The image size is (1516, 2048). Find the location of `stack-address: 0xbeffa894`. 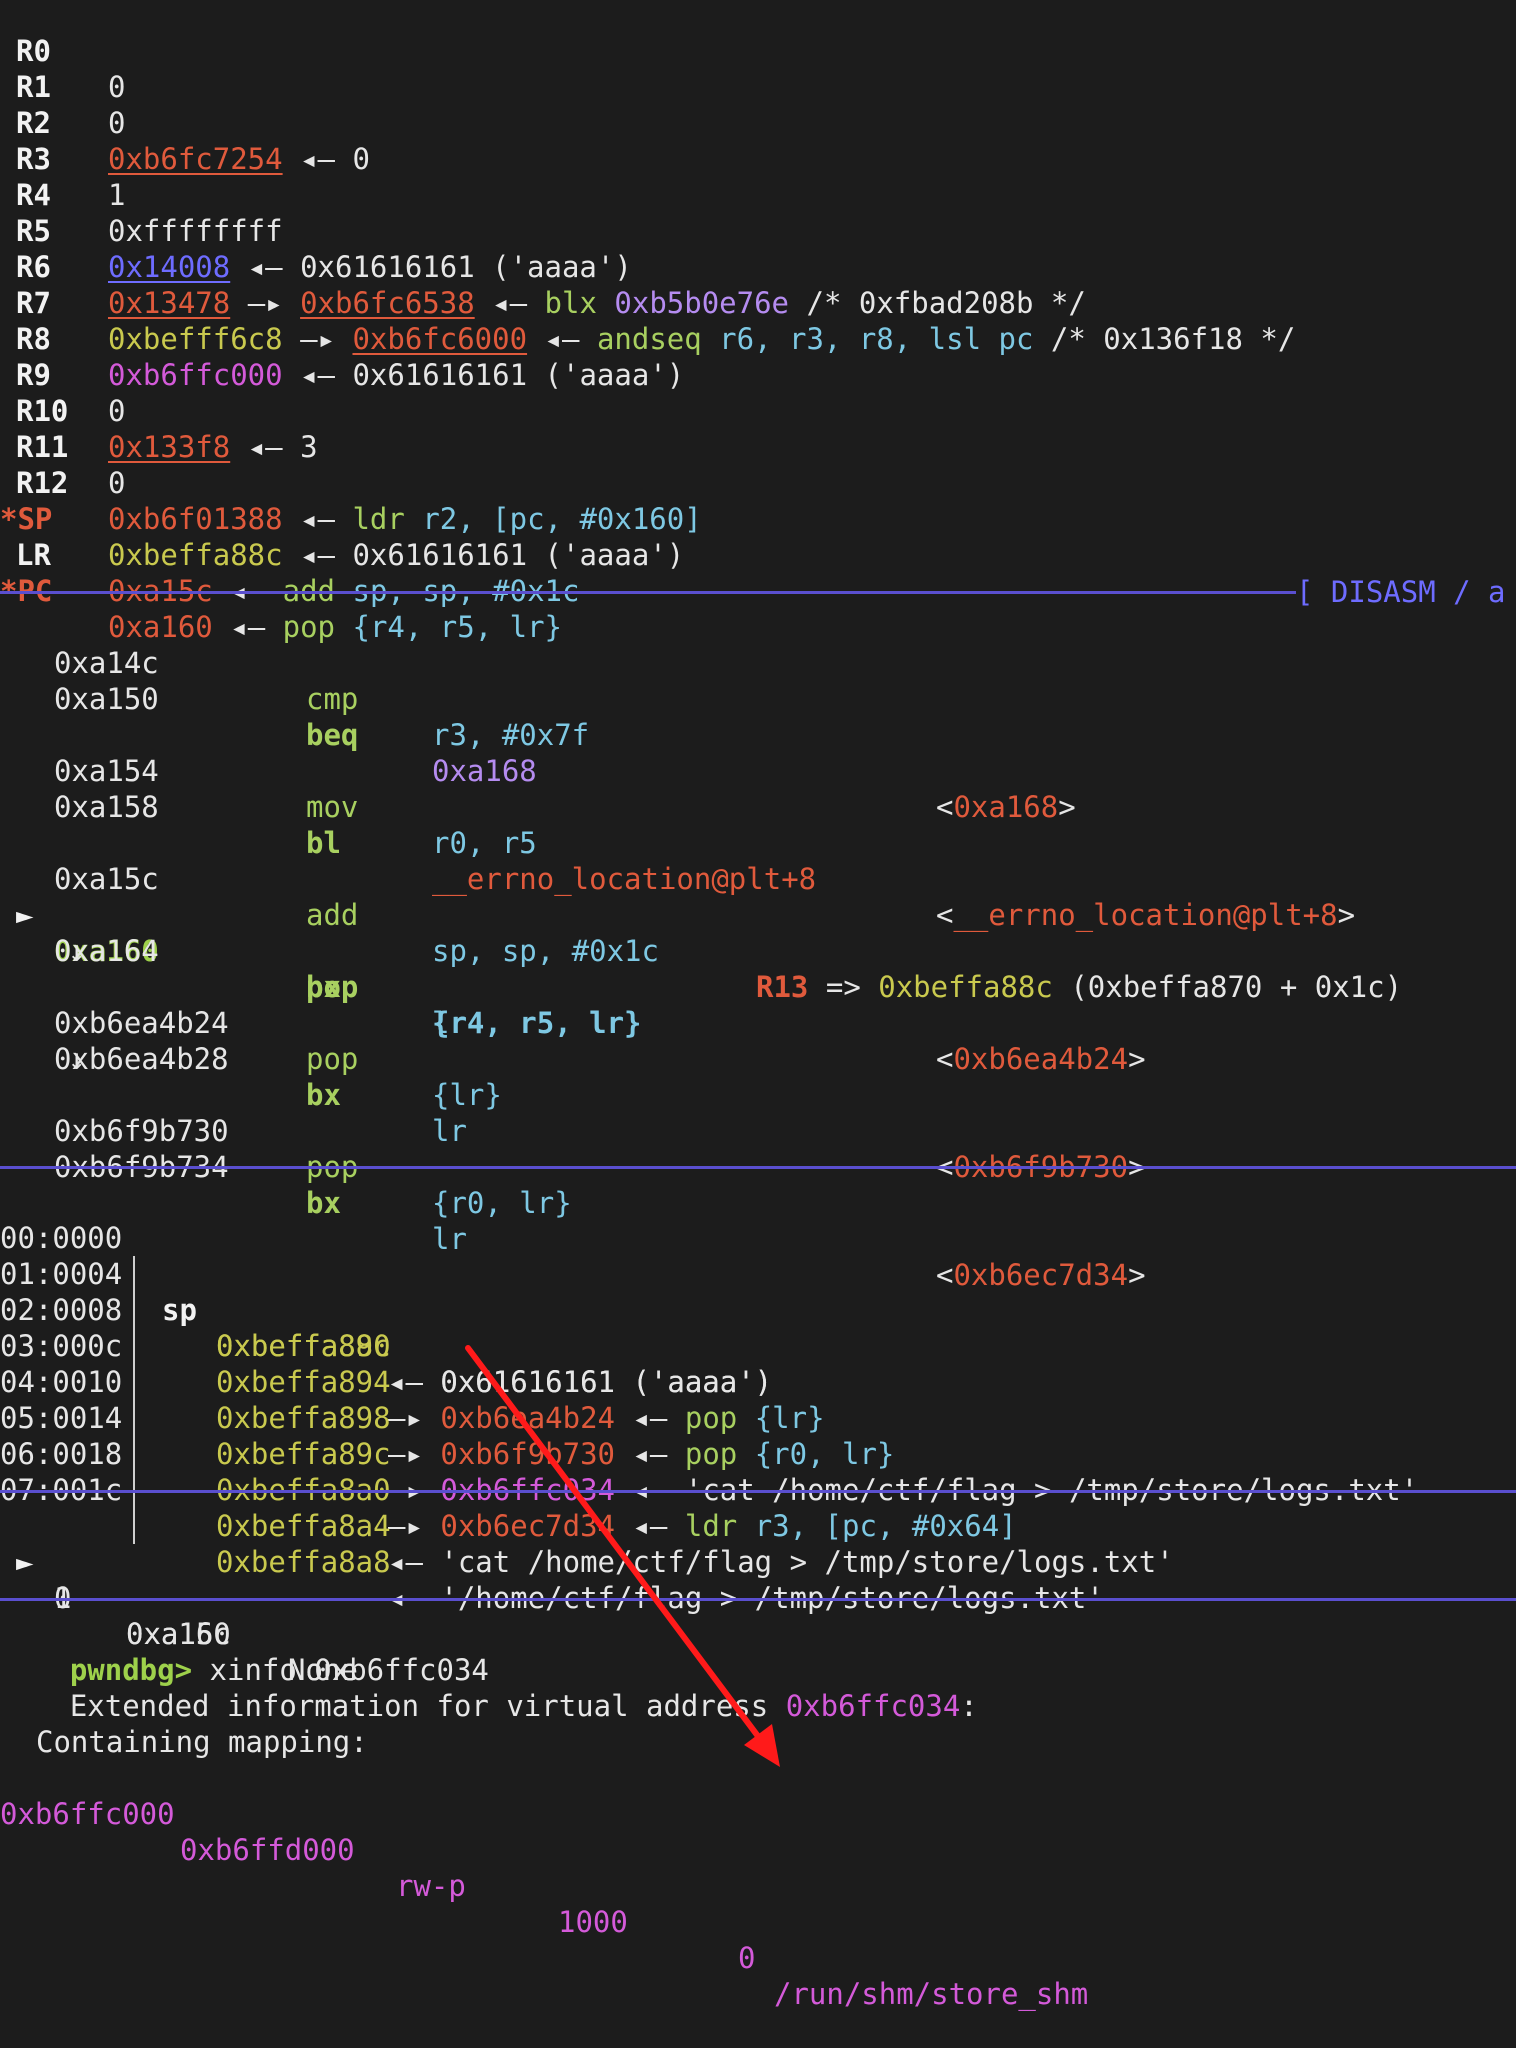

stack-address: 0xbeffa894 is located at coordinates (303, 1382).